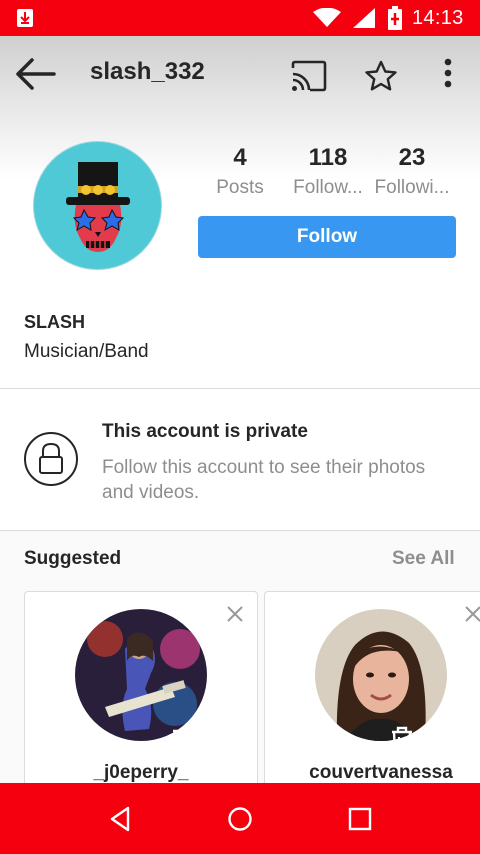 This screenshot has height=854, width=480. Describe the element at coordinates (423, 559) in the screenshot. I see `see-all-link: See All` at that location.